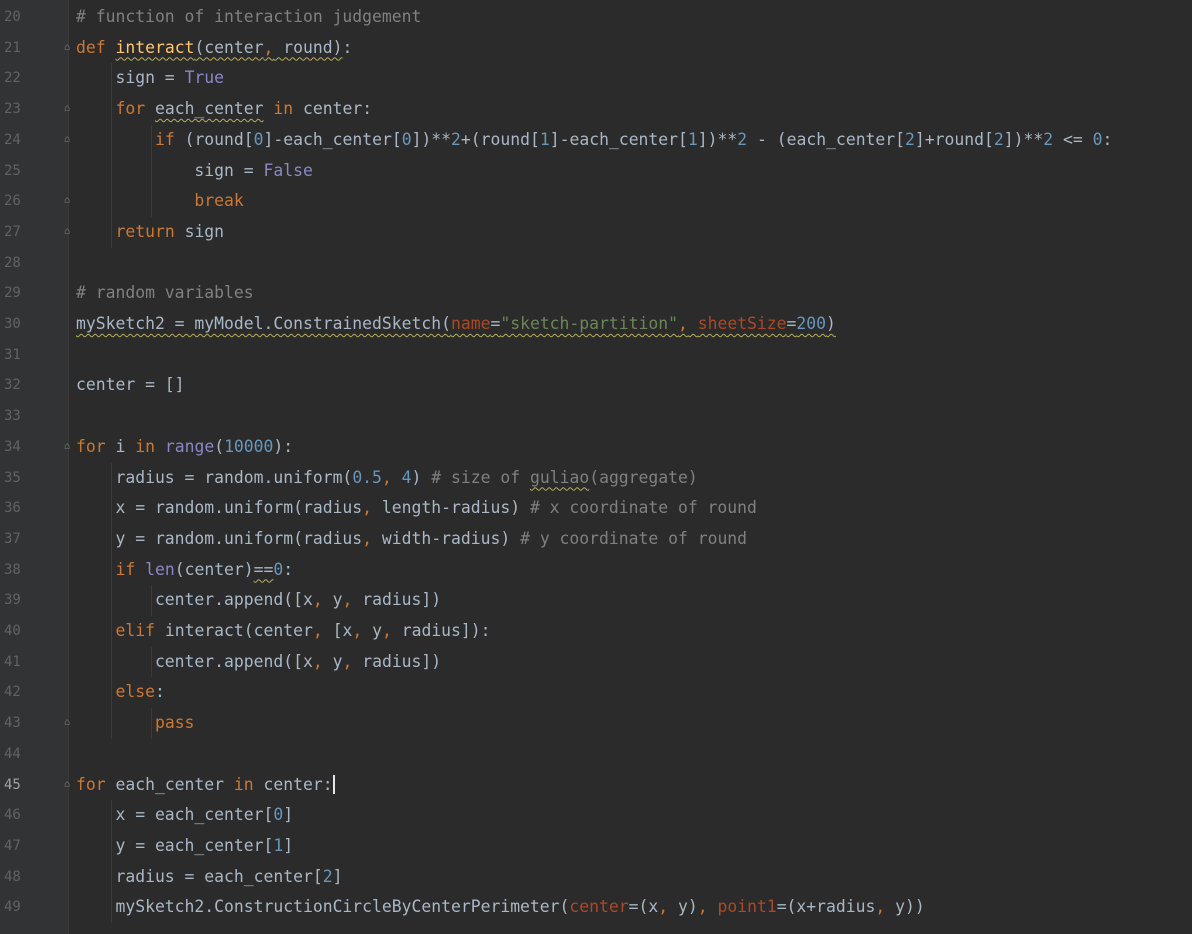 The height and width of the screenshot is (934, 1192). Describe the element at coordinates (596, 263) in the screenshot. I see `code-line: 28` at that location.